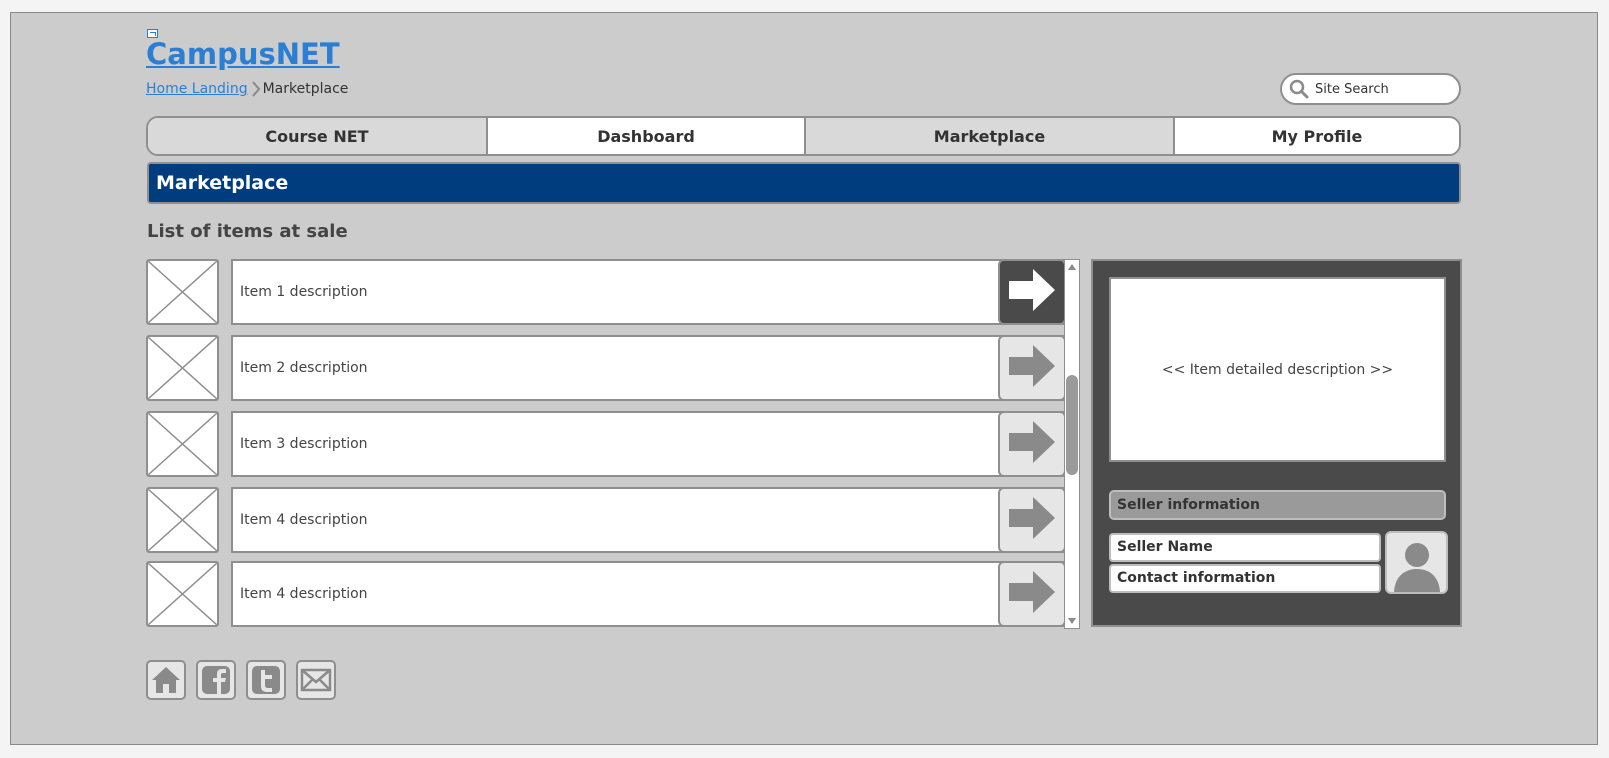  I want to click on facebook-link-button, so click(216, 680).